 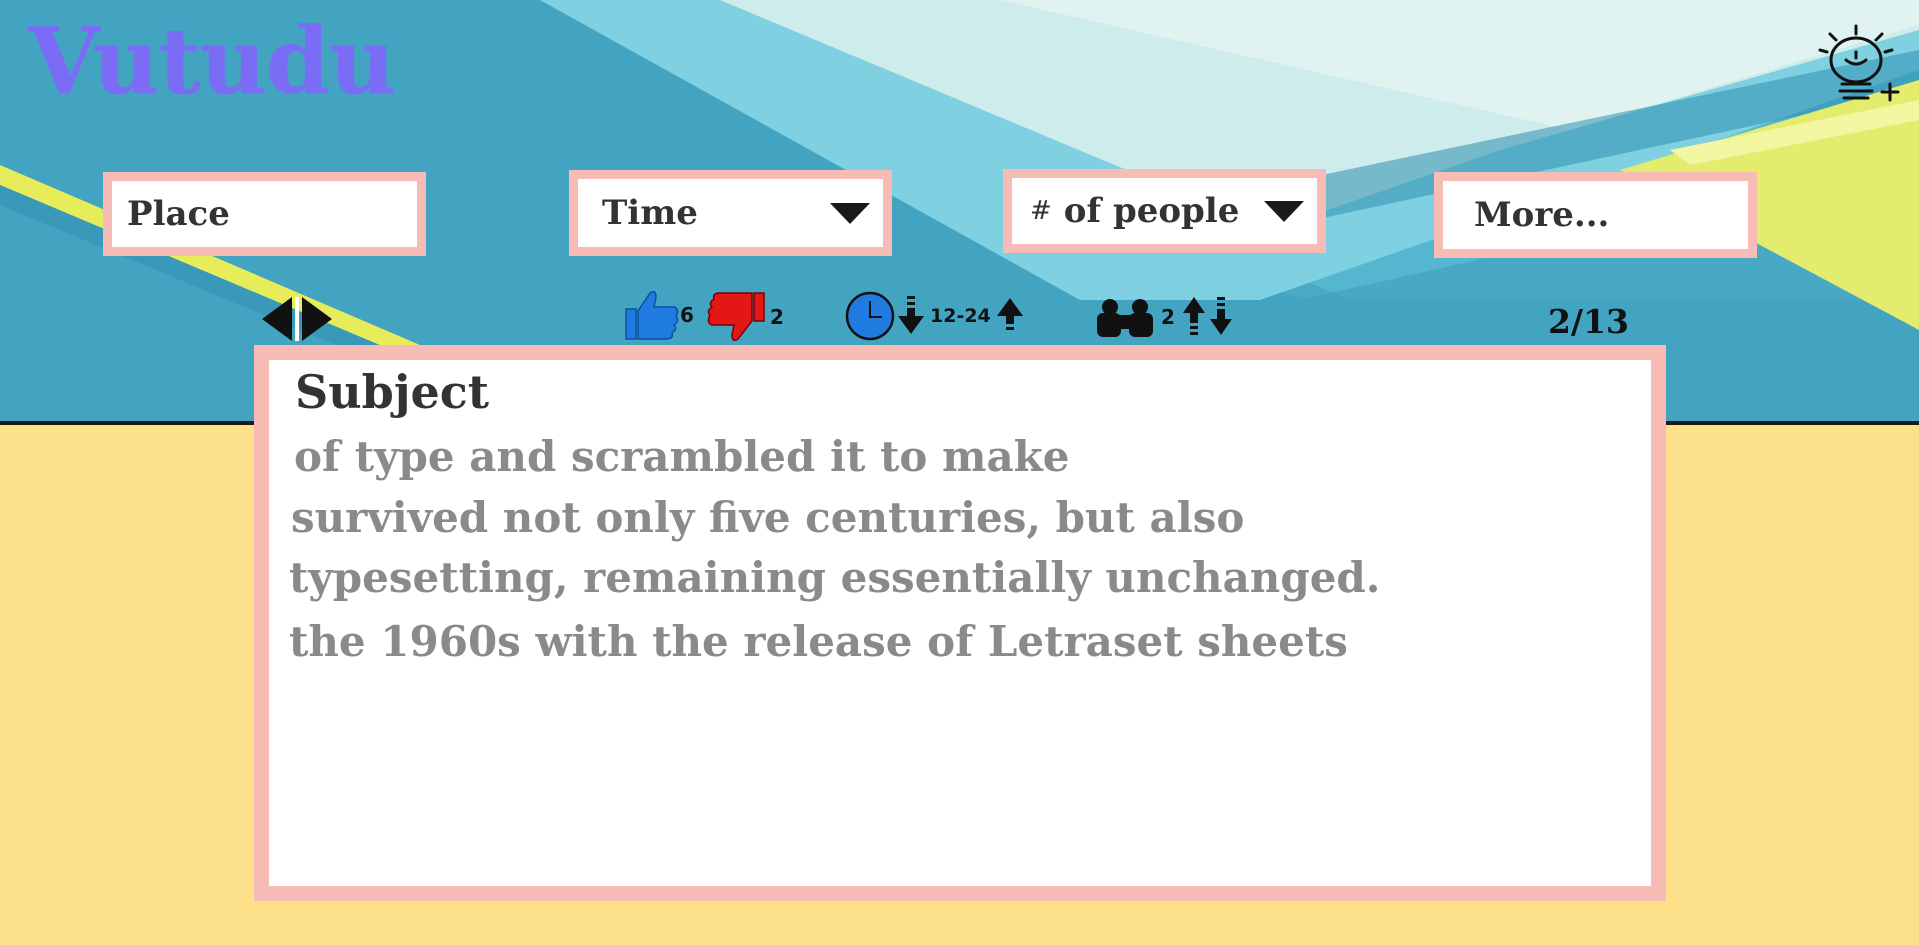 What do you see at coordinates (1588, 321) in the screenshot?
I see `page-counter: 2/13` at bounding box center [1588, 321].